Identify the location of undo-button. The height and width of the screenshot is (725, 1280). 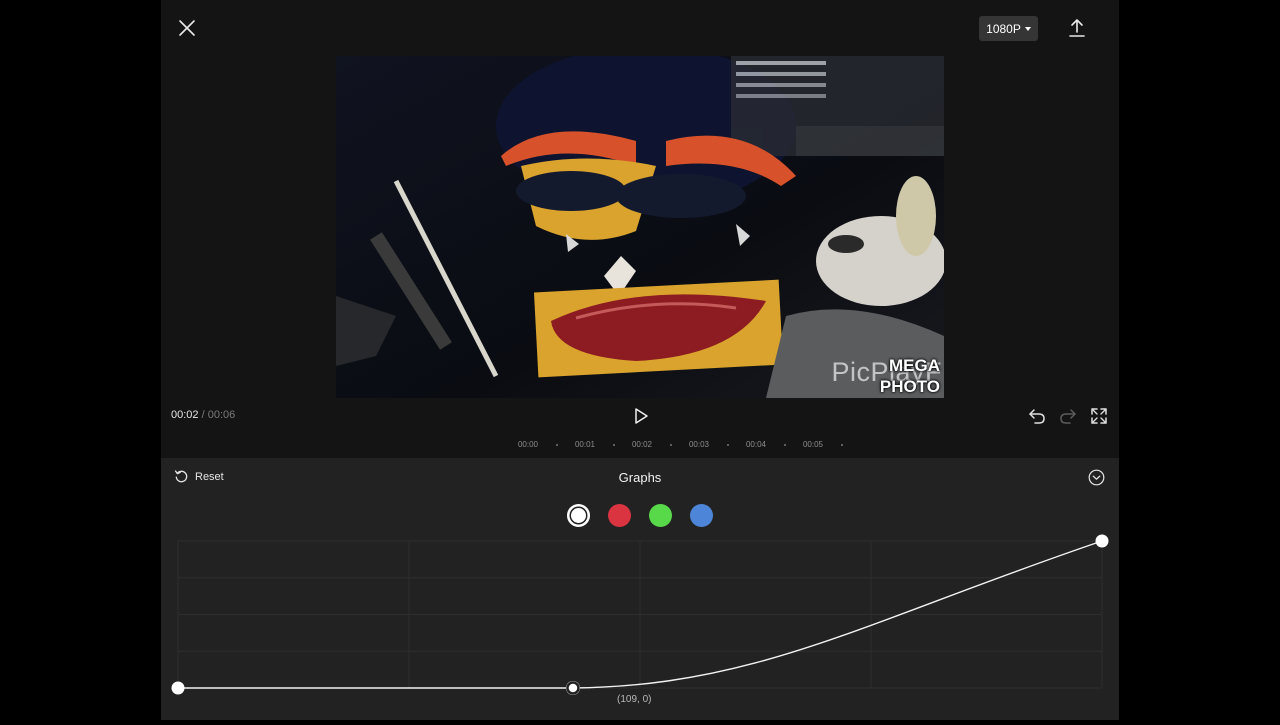
(1037, 416).